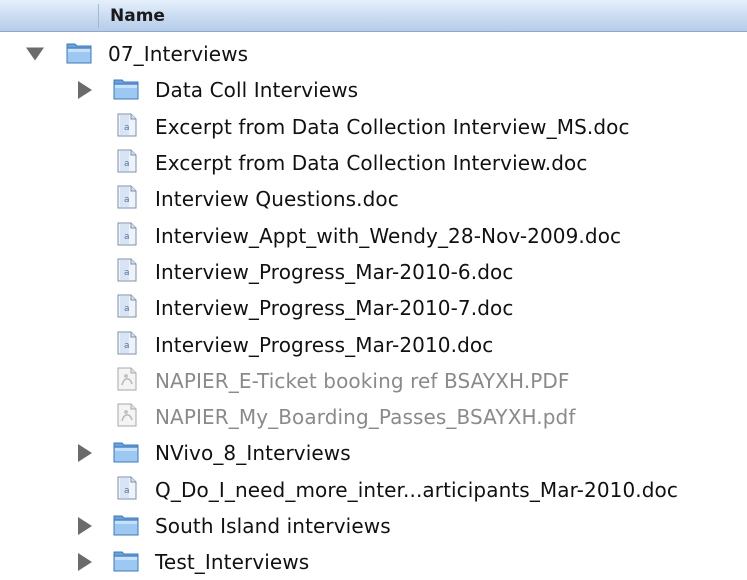 This screenshot has width=747, height=580. Describe the element at coordinates (324, 344) in the screenshot. I see `file-name: Interview_Progress_Mar-2010.doc` at that location.